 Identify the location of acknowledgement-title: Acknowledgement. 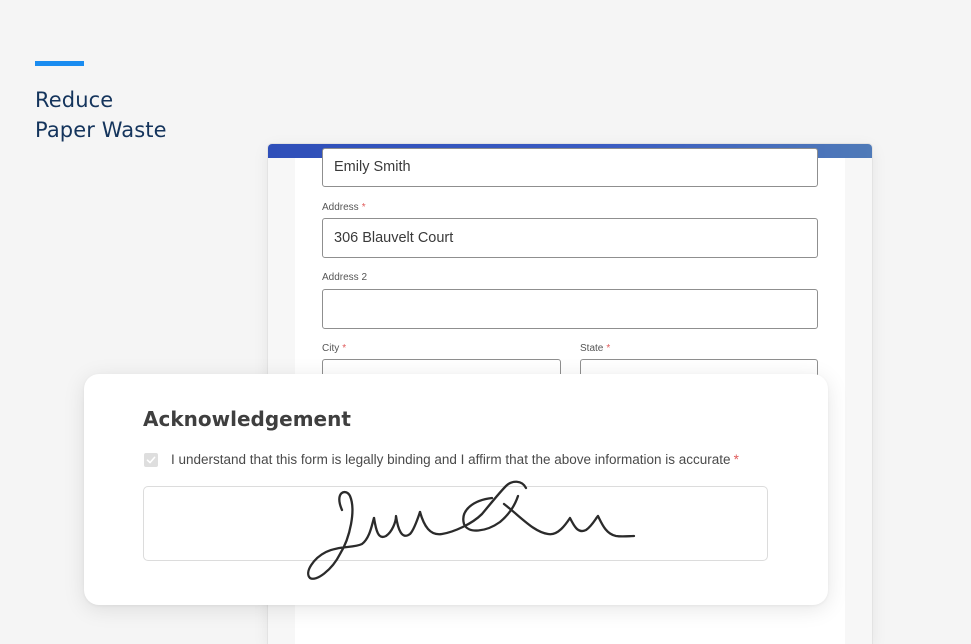
(247, 419).